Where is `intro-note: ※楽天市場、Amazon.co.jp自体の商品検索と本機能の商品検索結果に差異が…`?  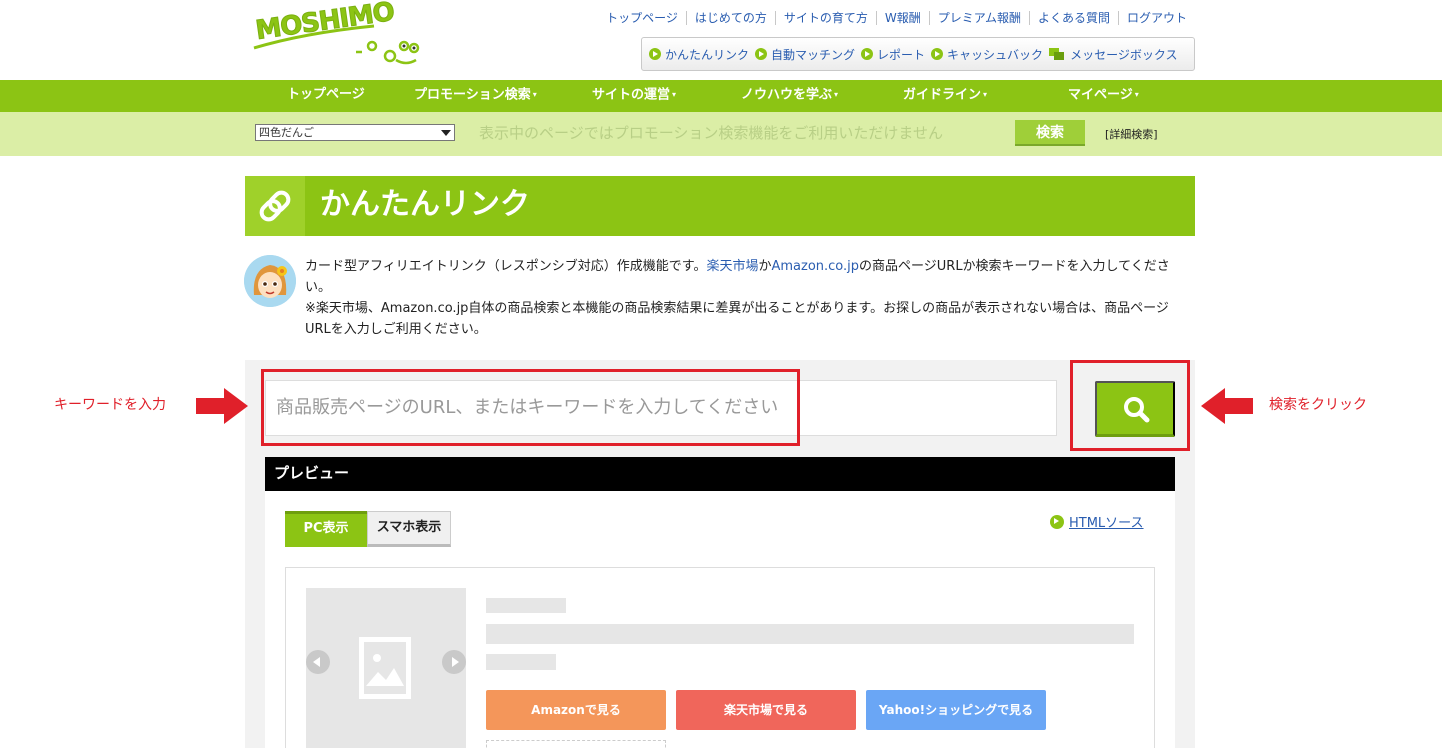
intro-note: ※楽天市場、Amazon.co.jp自体の商品検索と本機能の商品検索結果に差異が… is located at coordinates (737, 319).